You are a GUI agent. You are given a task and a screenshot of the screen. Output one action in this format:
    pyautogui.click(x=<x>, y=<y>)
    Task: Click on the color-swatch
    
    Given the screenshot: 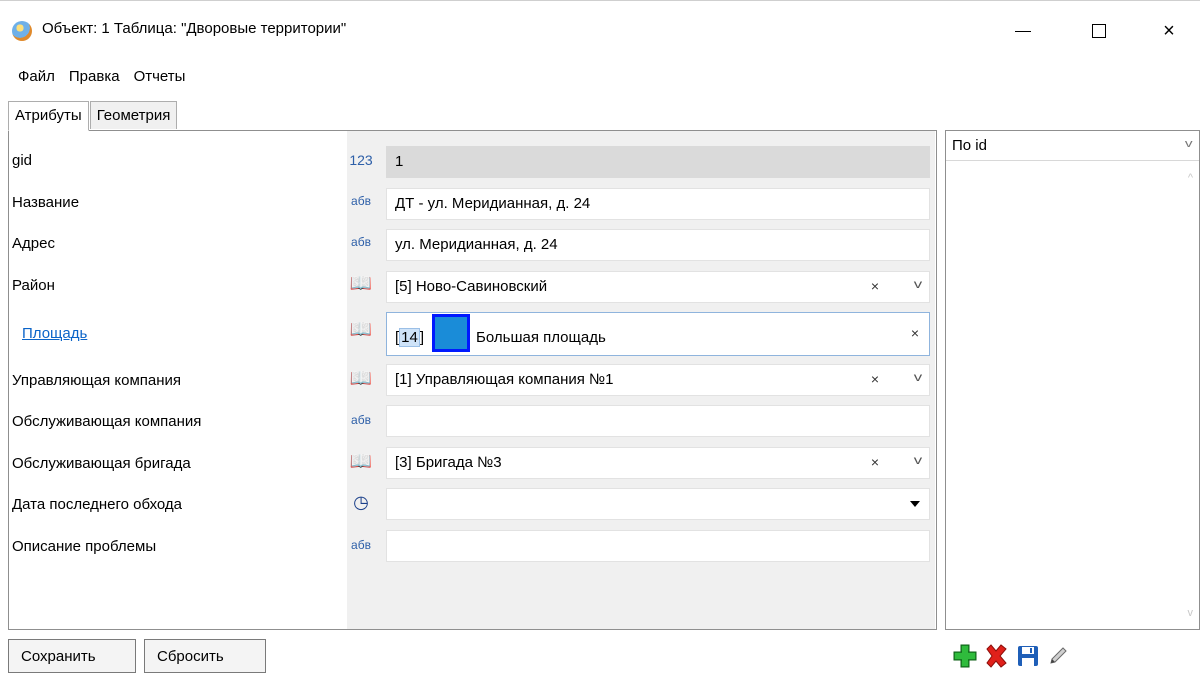 What is the action you would take?
    pyautogui.click(x=451, y=333)
    